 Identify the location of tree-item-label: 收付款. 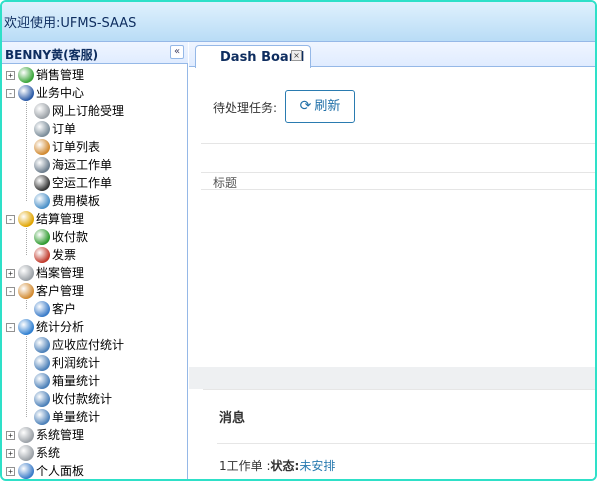
(70, 237).